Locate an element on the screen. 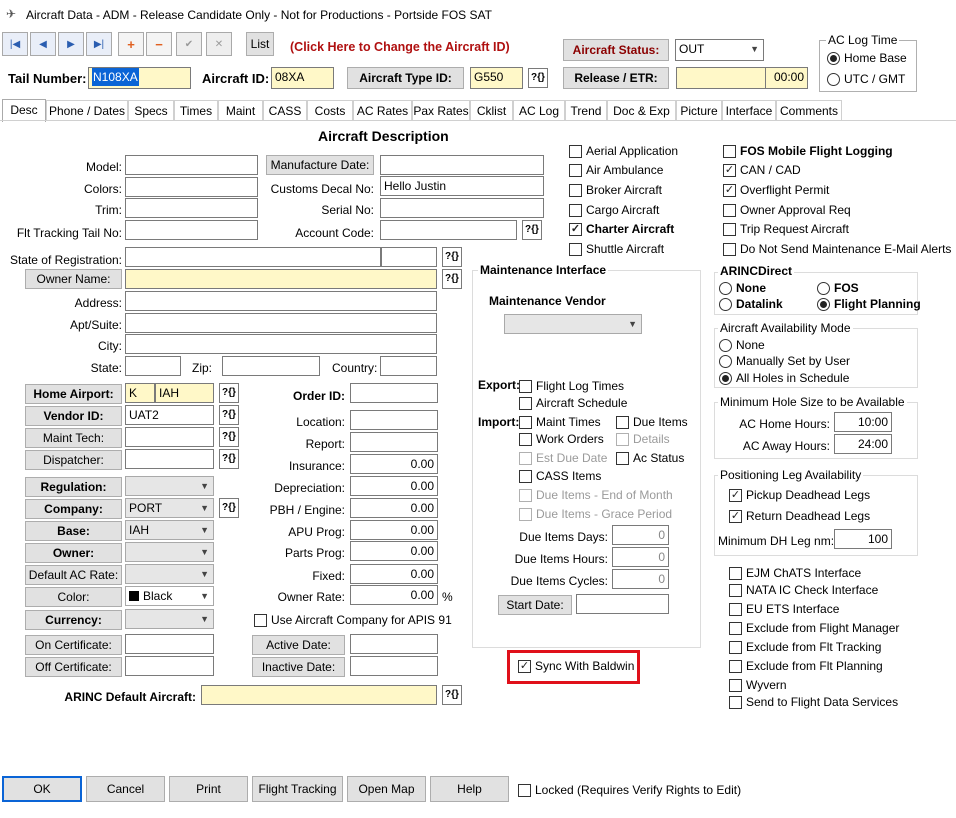 This screenshot has height=818, width=956. tab-ac-rates: AC Rates is located at coordinates (382, 110).